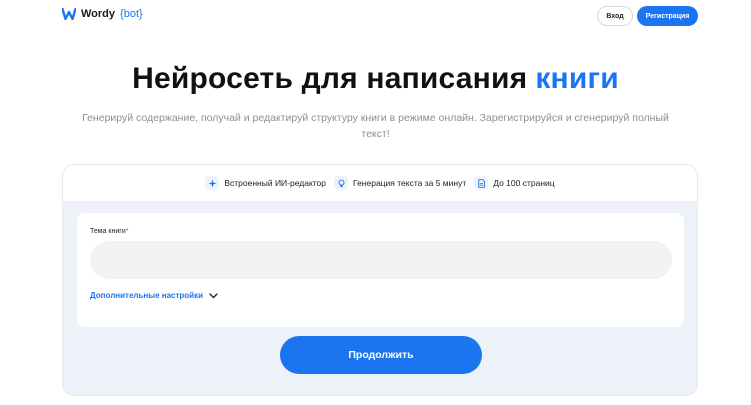 The width and height of the screenshot is (751, 405). Describe the element at coordinates (667, 16) in the screenshot. I see `register-button: Регистрация` at that location.